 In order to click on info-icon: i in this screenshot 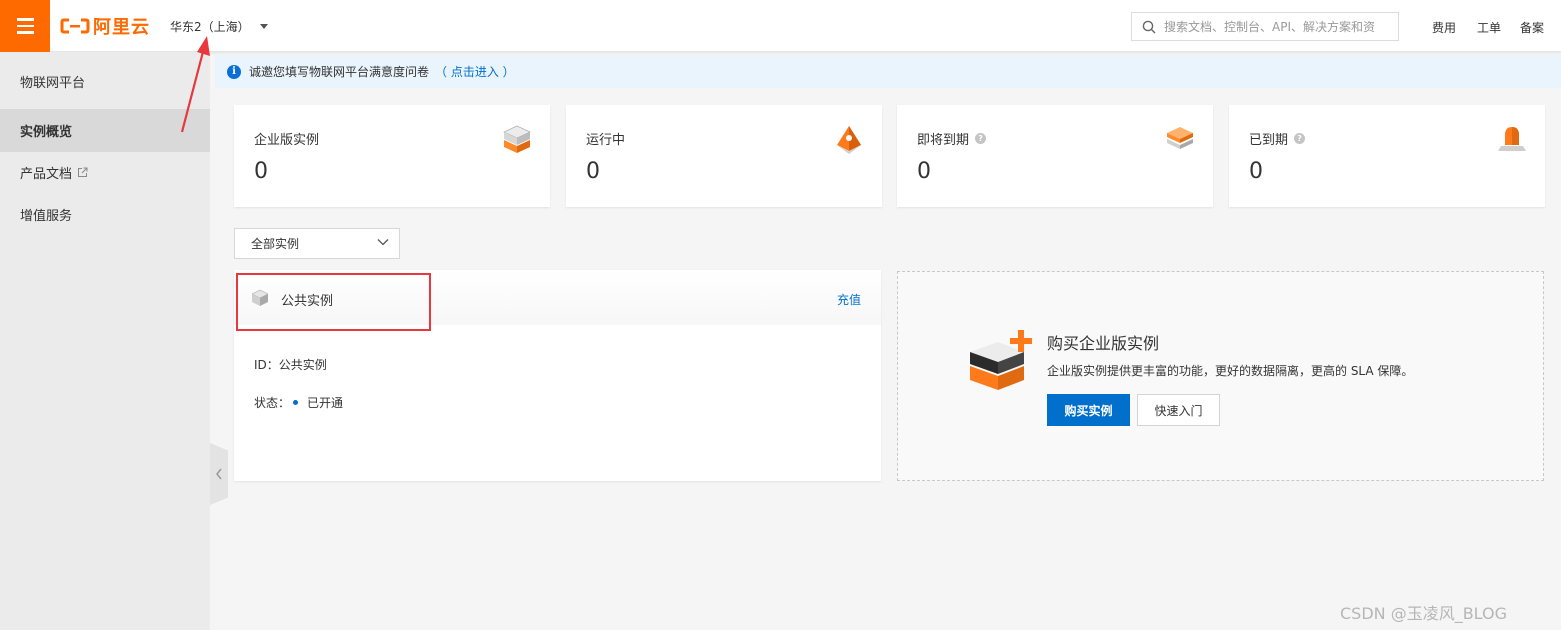, I will do `click(234, 71)`.